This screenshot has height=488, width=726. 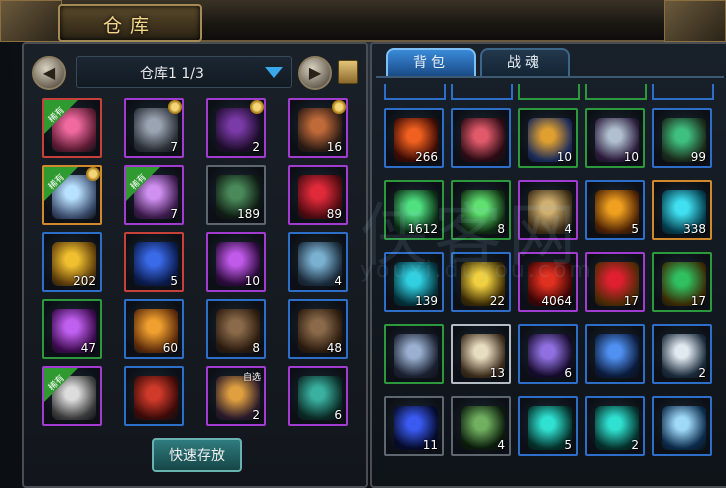 I want to click on item-count: 13, so click(x=497, y=373).